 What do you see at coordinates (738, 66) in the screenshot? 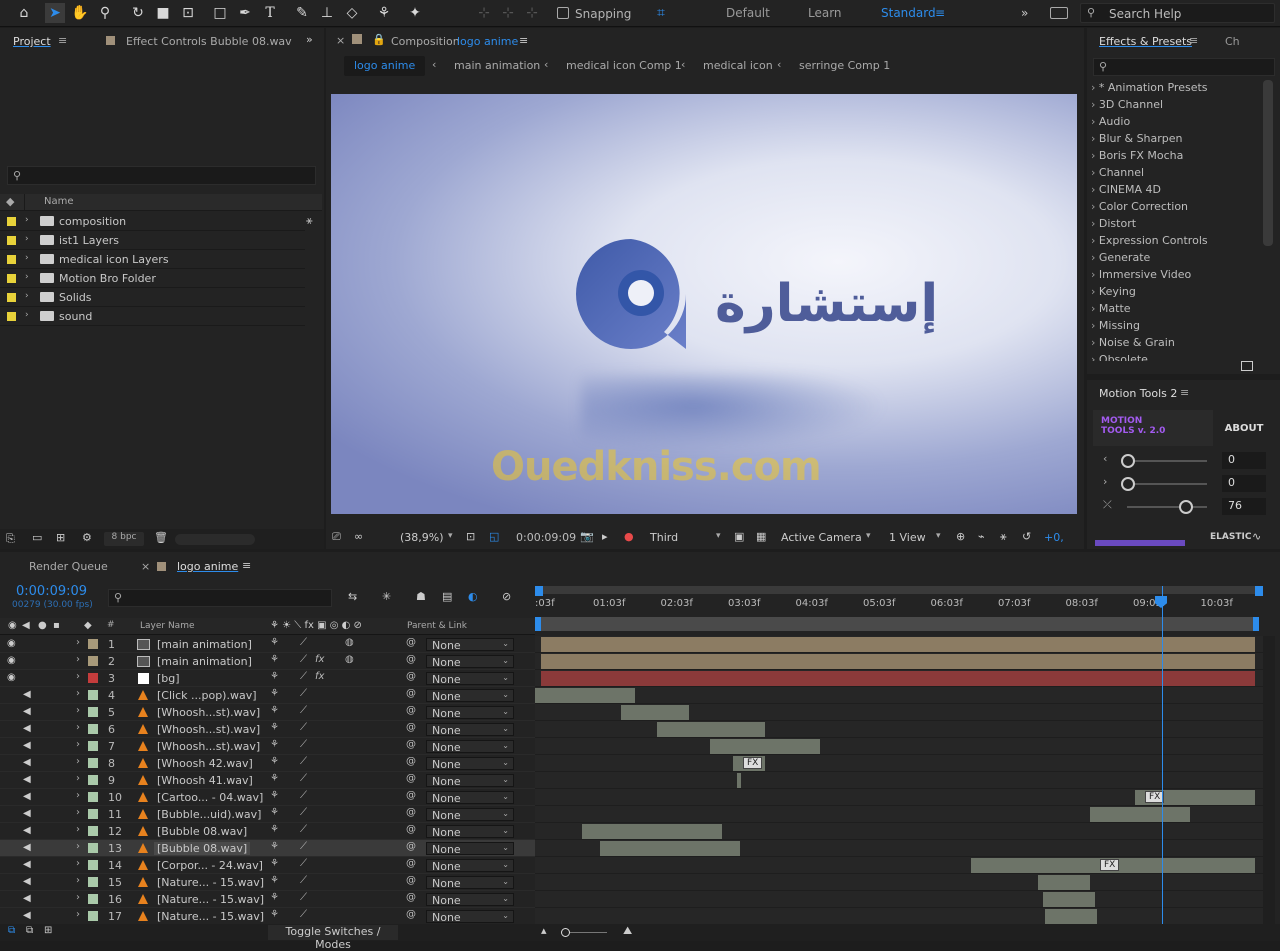
I see `breadcrumb-item: medical icon` at bounding box center [738, 66].